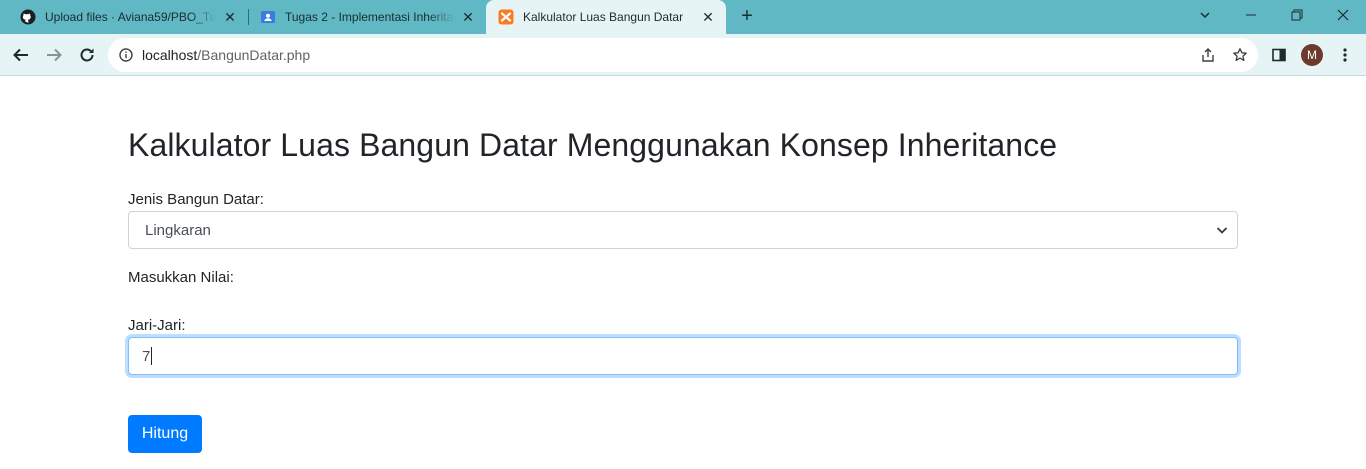 Image resolution: width=1366 pixels, height=469 pixels. Describe the element at coordinates (268, 17) in the screenshot. I see `classroom-icon` at that location.